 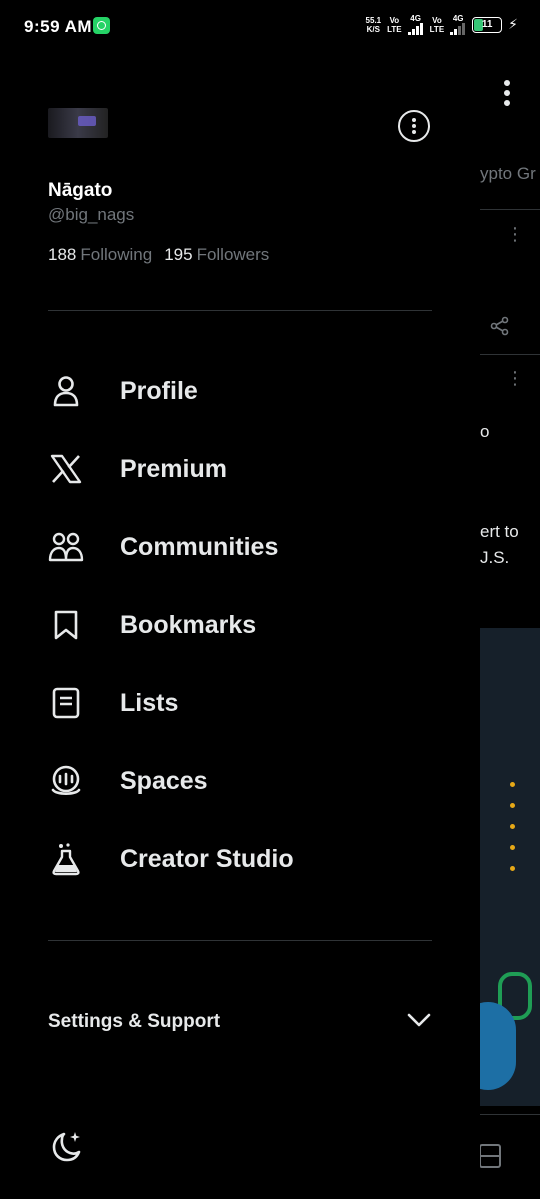 I want to click on timeline-more-icon, so click(x=507, y=97).